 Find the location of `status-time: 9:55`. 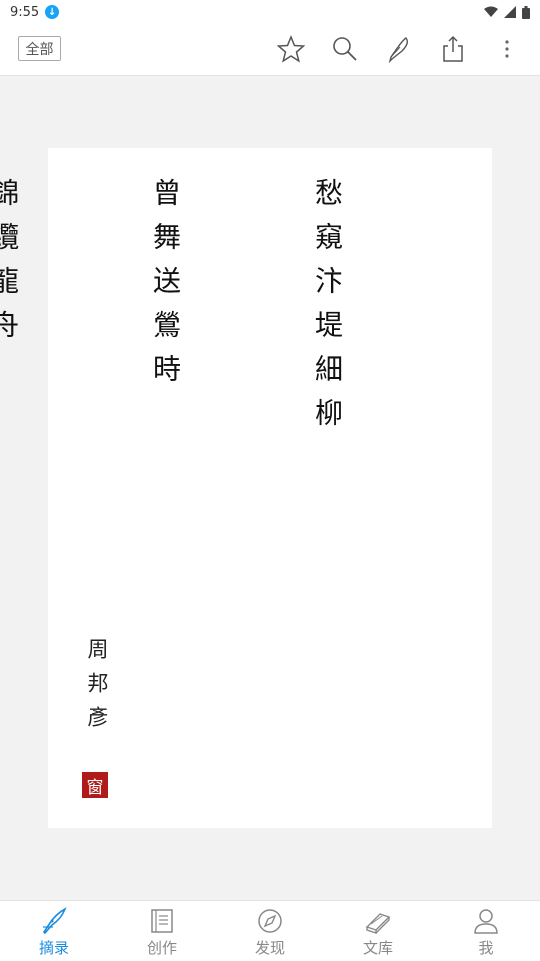

status-time: 9:55 is located at coordinates (25, 12).